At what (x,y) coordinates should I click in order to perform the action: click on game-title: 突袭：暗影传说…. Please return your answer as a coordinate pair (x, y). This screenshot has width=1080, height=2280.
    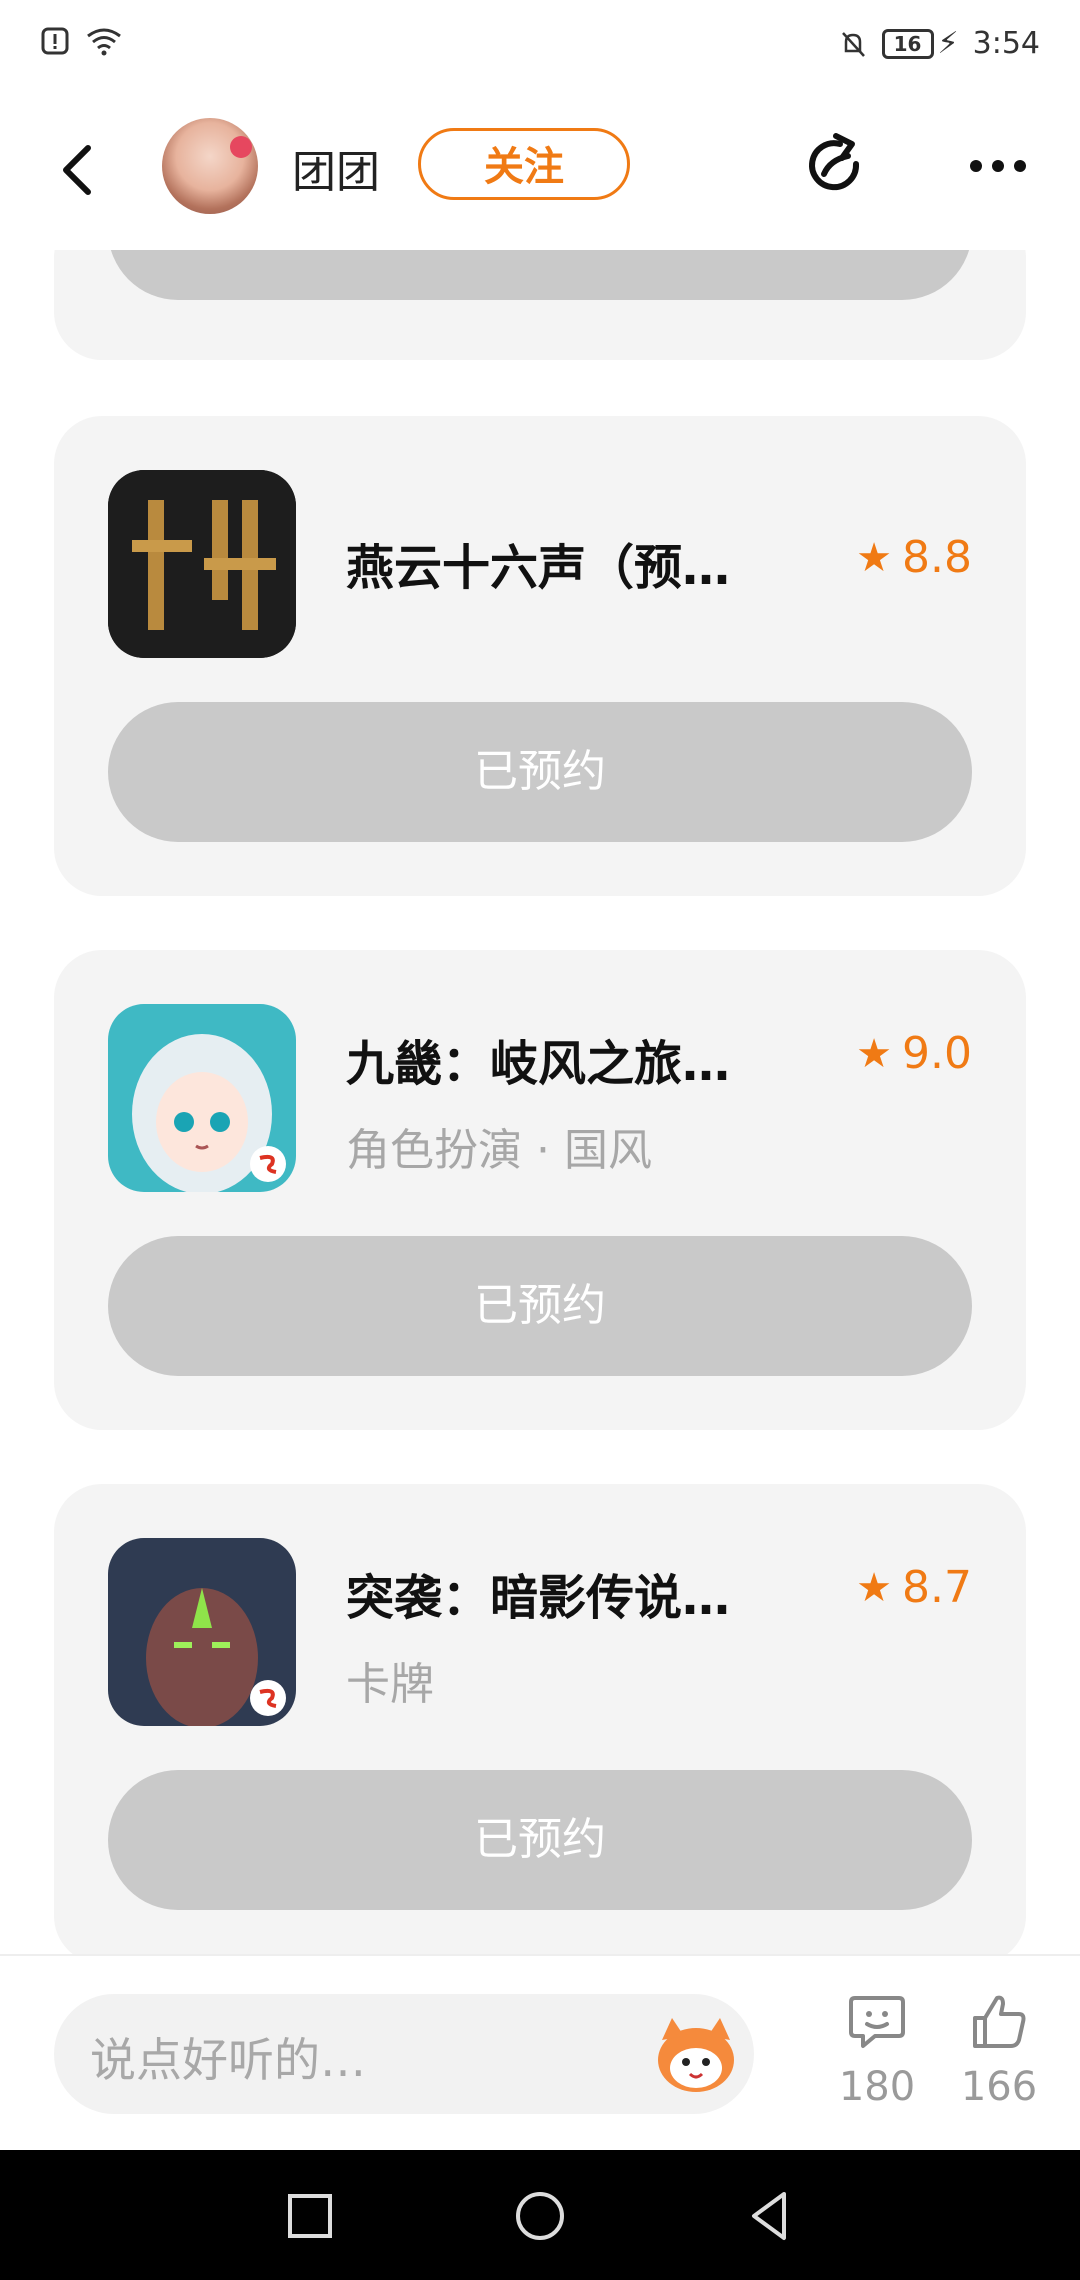
    Looking at the image, I should click on (586, 1593).